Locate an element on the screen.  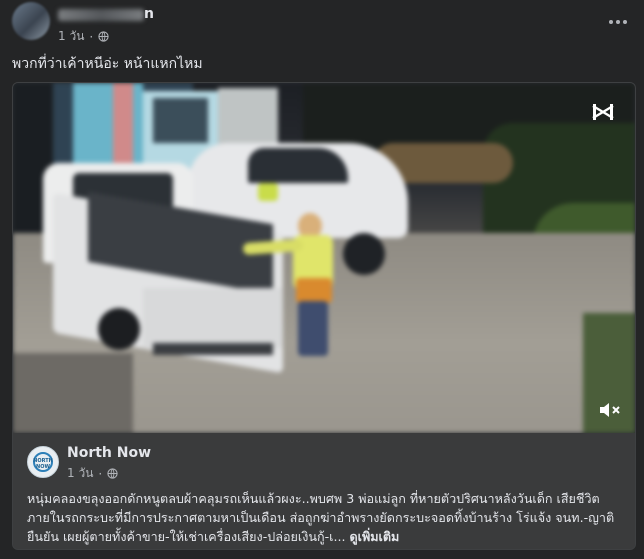
post-header: n 1 วัน · is located at coordinates (322, 24).